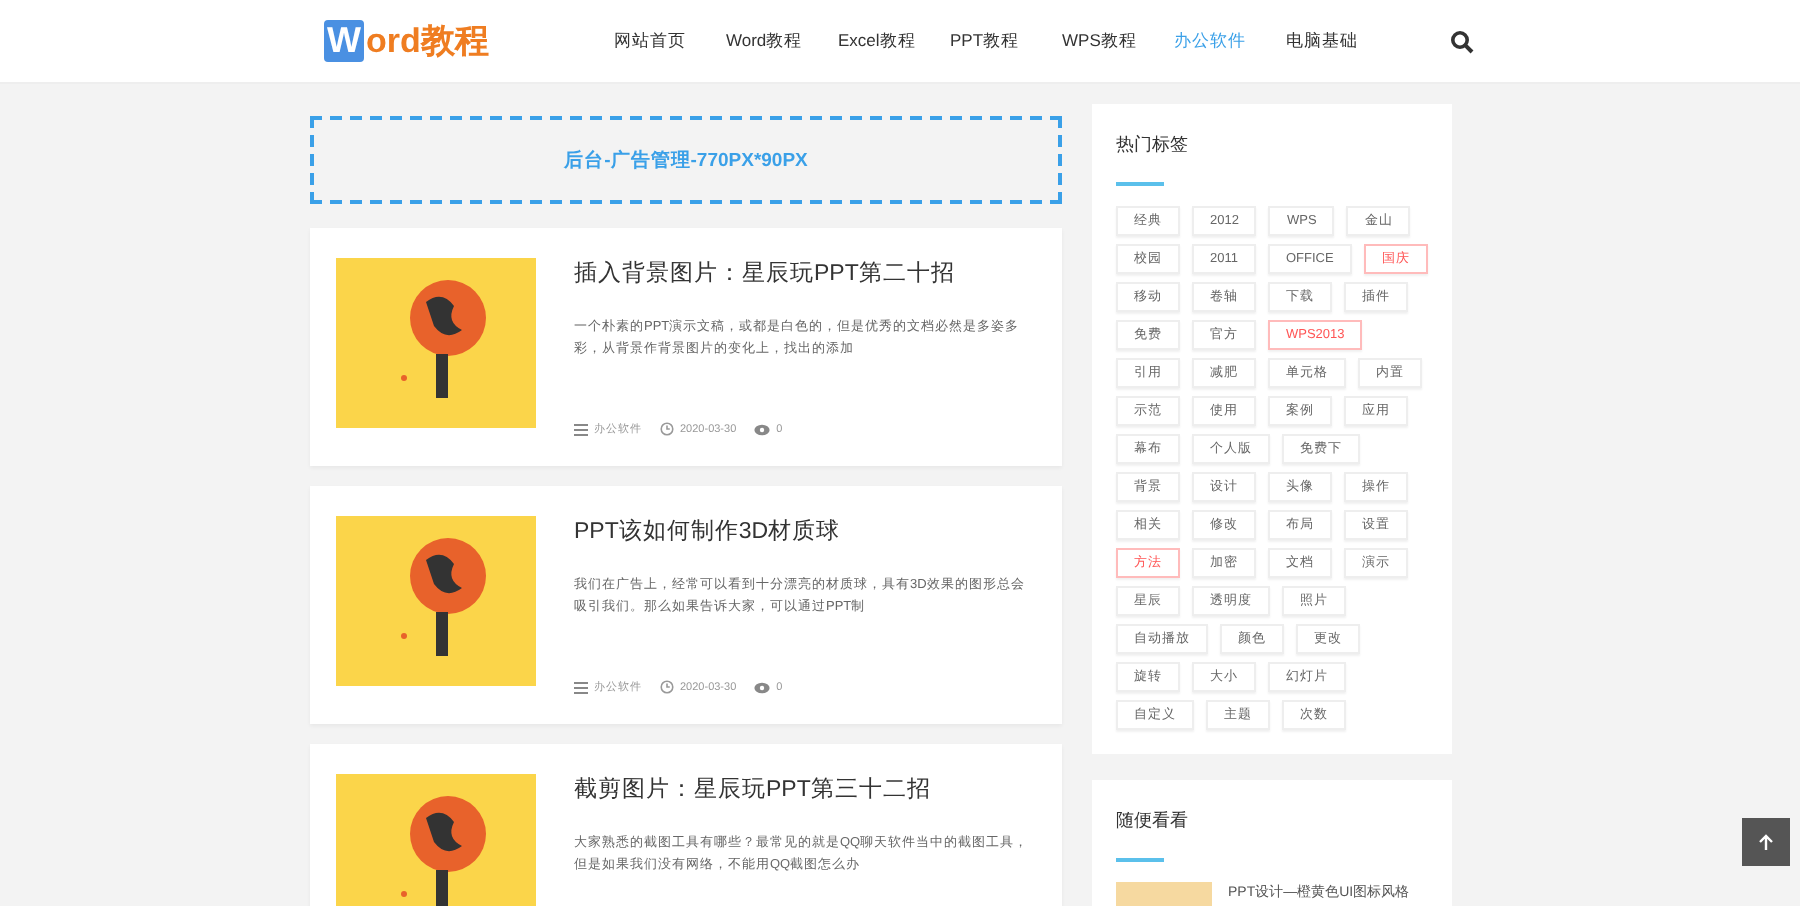 The width and height of the screenshot is (1800, 906). I want to click on nav-link: WPS教程, so click(1118, 41).